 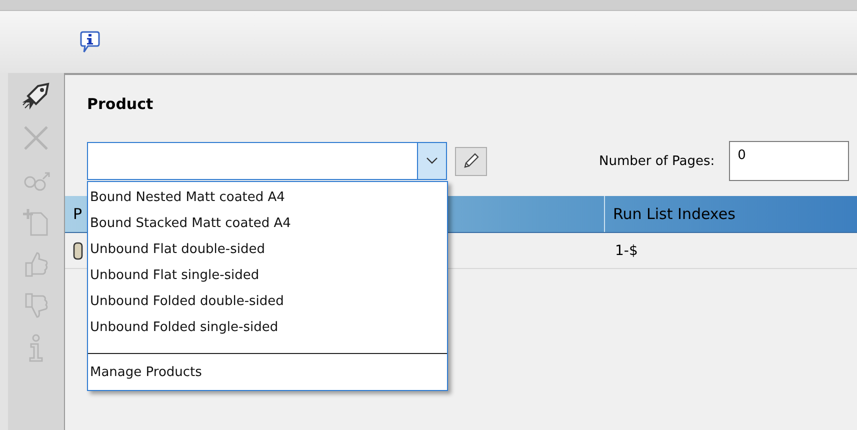 I want to click on info-icon, so click(x=90, y=42).